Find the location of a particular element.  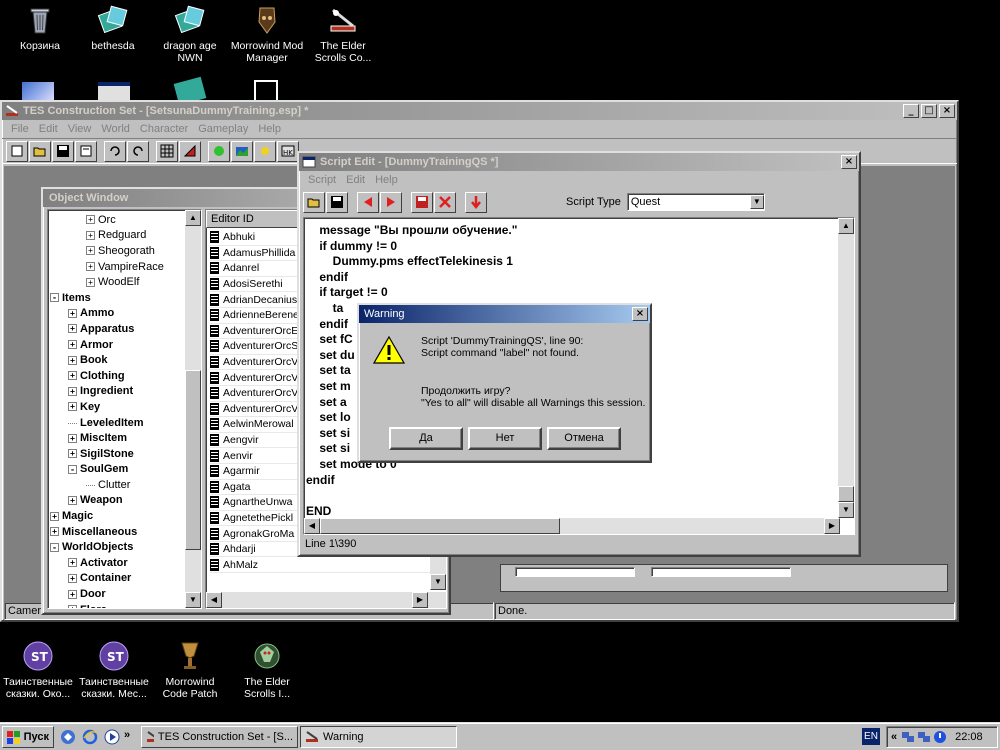

landscape-icon is located at coordinates (242, 151).